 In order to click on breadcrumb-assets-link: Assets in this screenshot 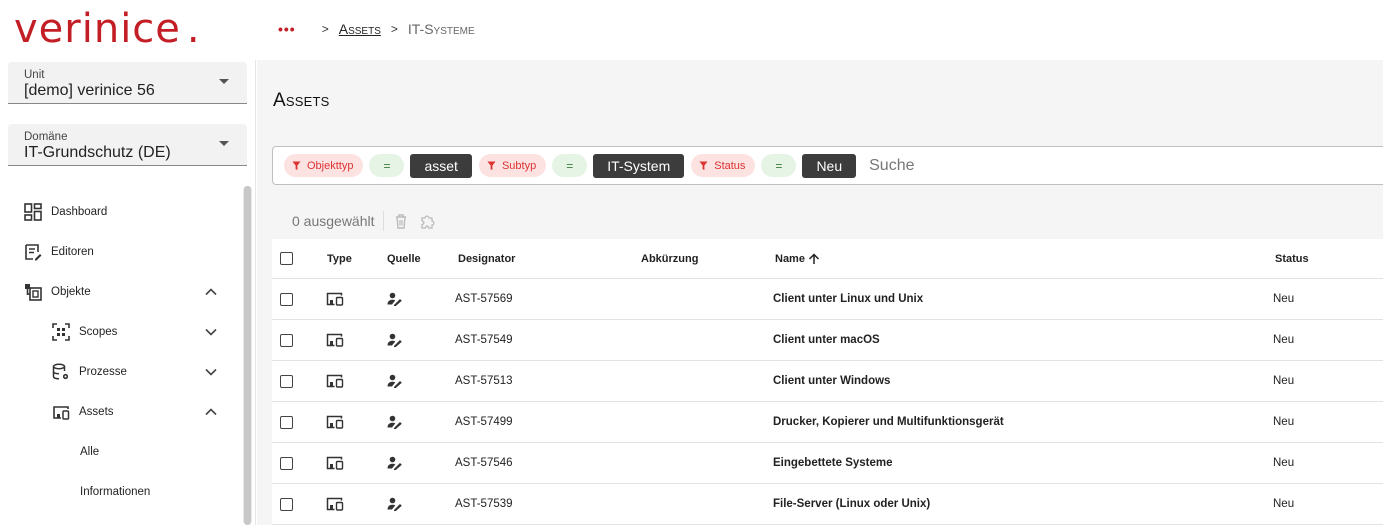, I will do `click(360, 29)`.